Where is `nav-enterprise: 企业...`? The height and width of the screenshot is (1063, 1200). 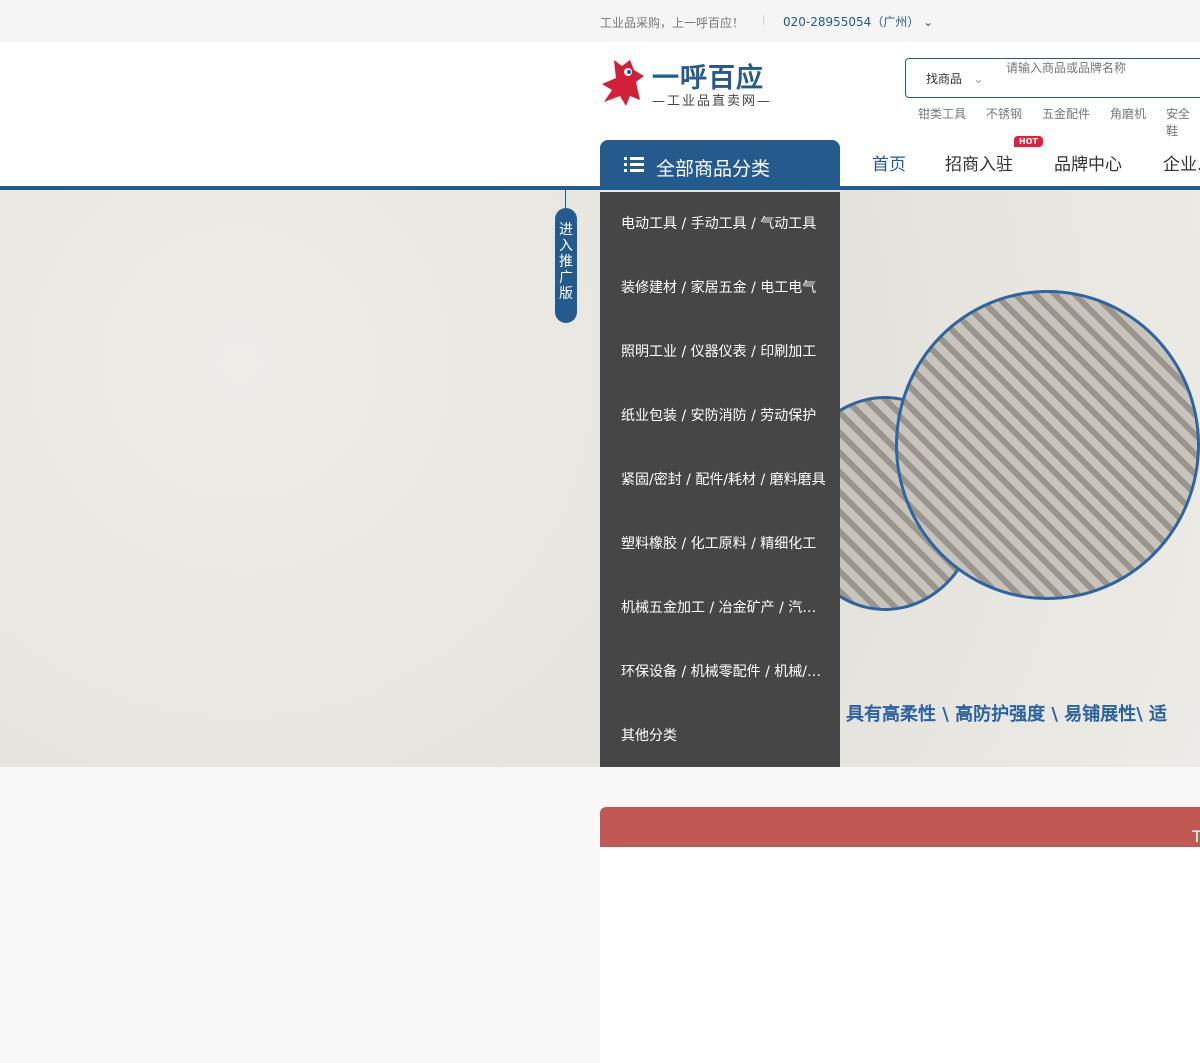
nav-enterprise: 企业... is located at coordinates (1181, 162).